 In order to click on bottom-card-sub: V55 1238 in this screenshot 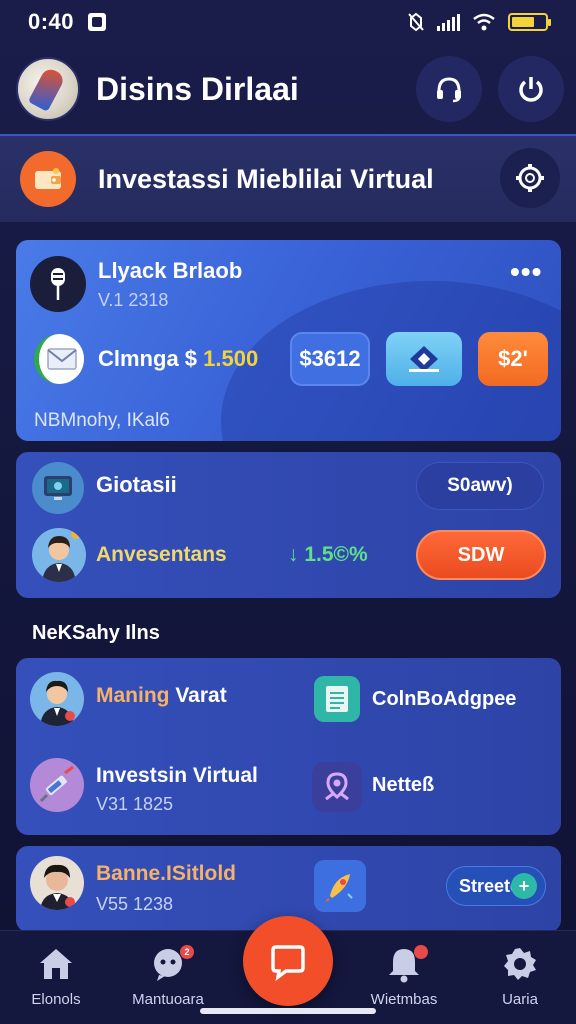, I will do `click(135, 904)`.